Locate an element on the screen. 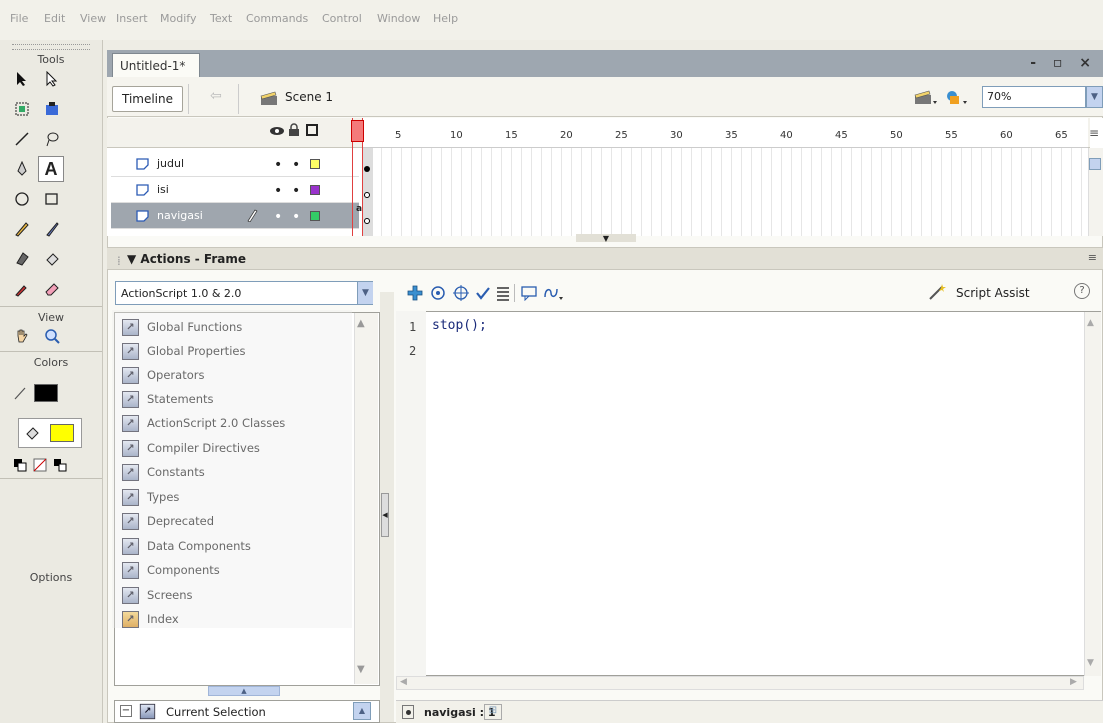  keyframe-empty is located at coordinates (367, 195).